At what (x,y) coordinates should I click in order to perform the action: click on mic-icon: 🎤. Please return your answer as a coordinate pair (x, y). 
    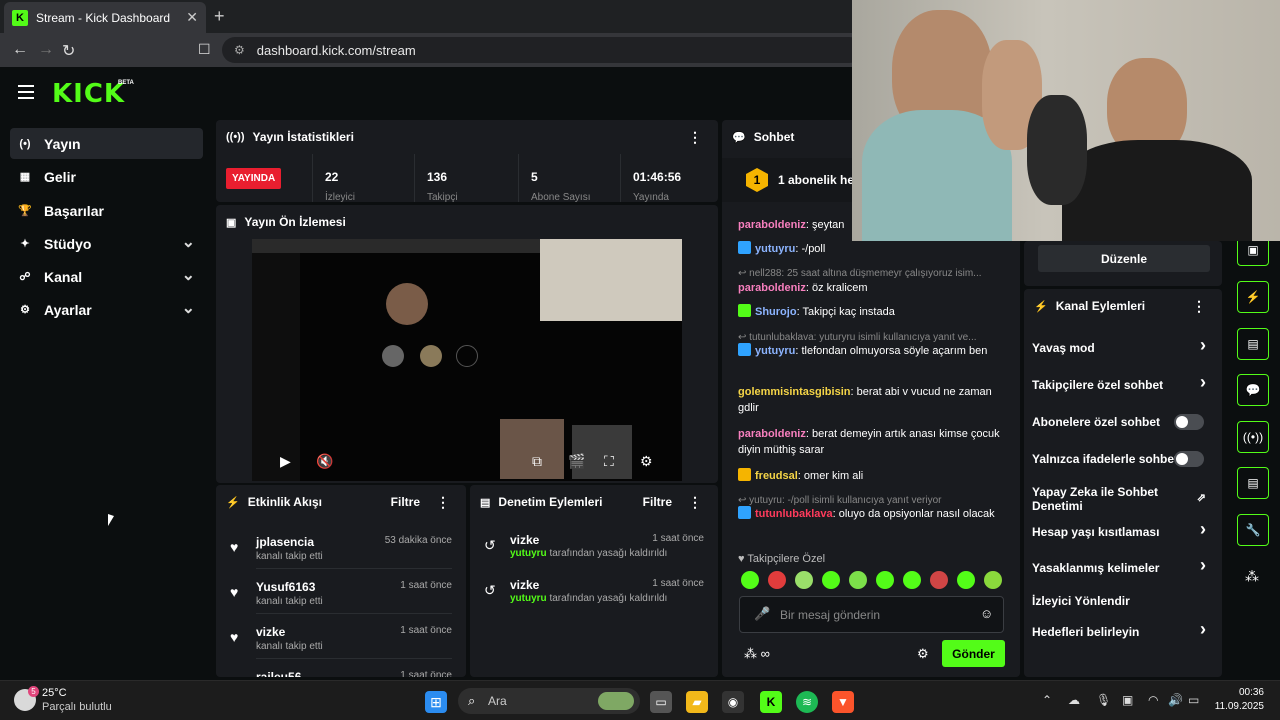
    Looking at the image, I should click on (762, 614).